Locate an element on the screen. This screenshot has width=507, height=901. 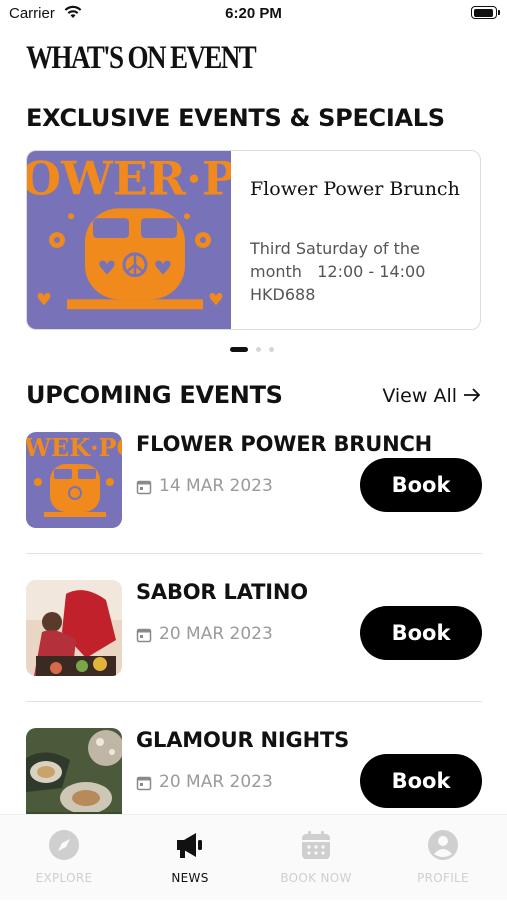
tab-label: NEWS is located at coordinates (190, 878).